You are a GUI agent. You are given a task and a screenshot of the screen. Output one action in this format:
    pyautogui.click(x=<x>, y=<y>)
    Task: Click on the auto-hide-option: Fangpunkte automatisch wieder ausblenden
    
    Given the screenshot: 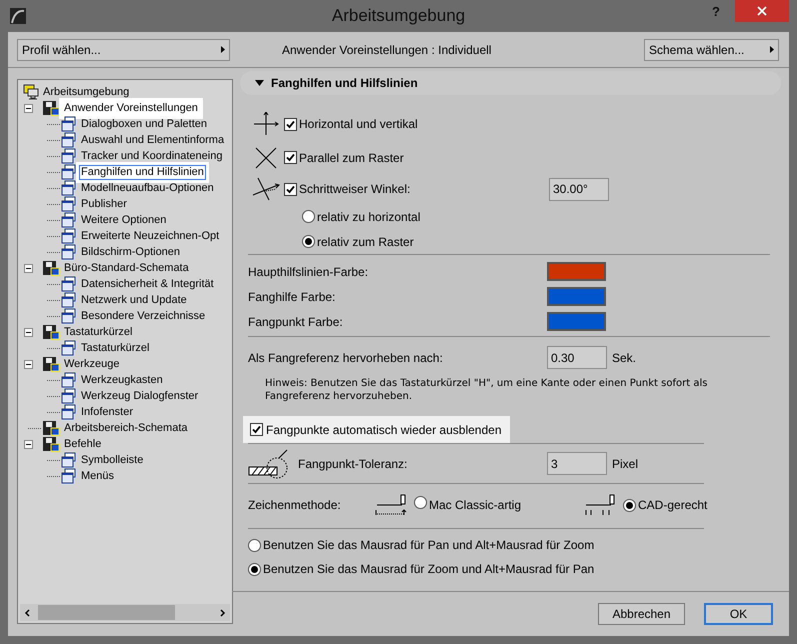 What is the action you would take?
    pyautogui.click(x=376, y=429)
    